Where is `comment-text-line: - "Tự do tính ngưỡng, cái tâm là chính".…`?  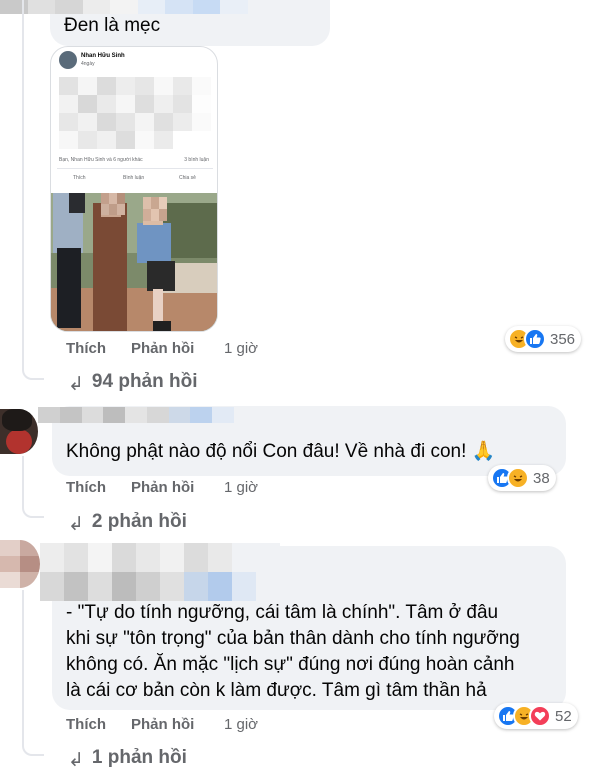
comment-text-line: - "Tự do tính ngưỡng, cái tâm là chính".… is located at coordinates (282, 612).